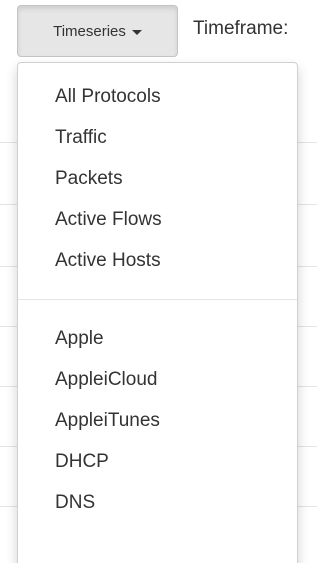 The image size is (320, 563). Describe the element at coordinates (157, 137) in the screenshot. I see `menu-item-traffic: Traffic` at that location.